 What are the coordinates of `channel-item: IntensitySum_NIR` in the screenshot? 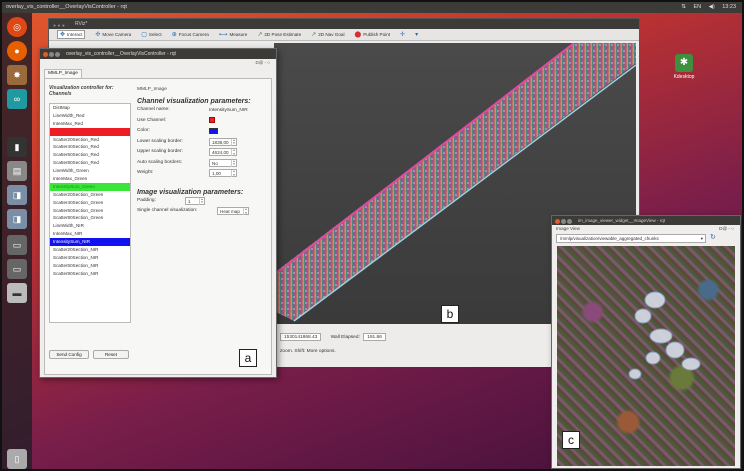 It's located at (90, 242).